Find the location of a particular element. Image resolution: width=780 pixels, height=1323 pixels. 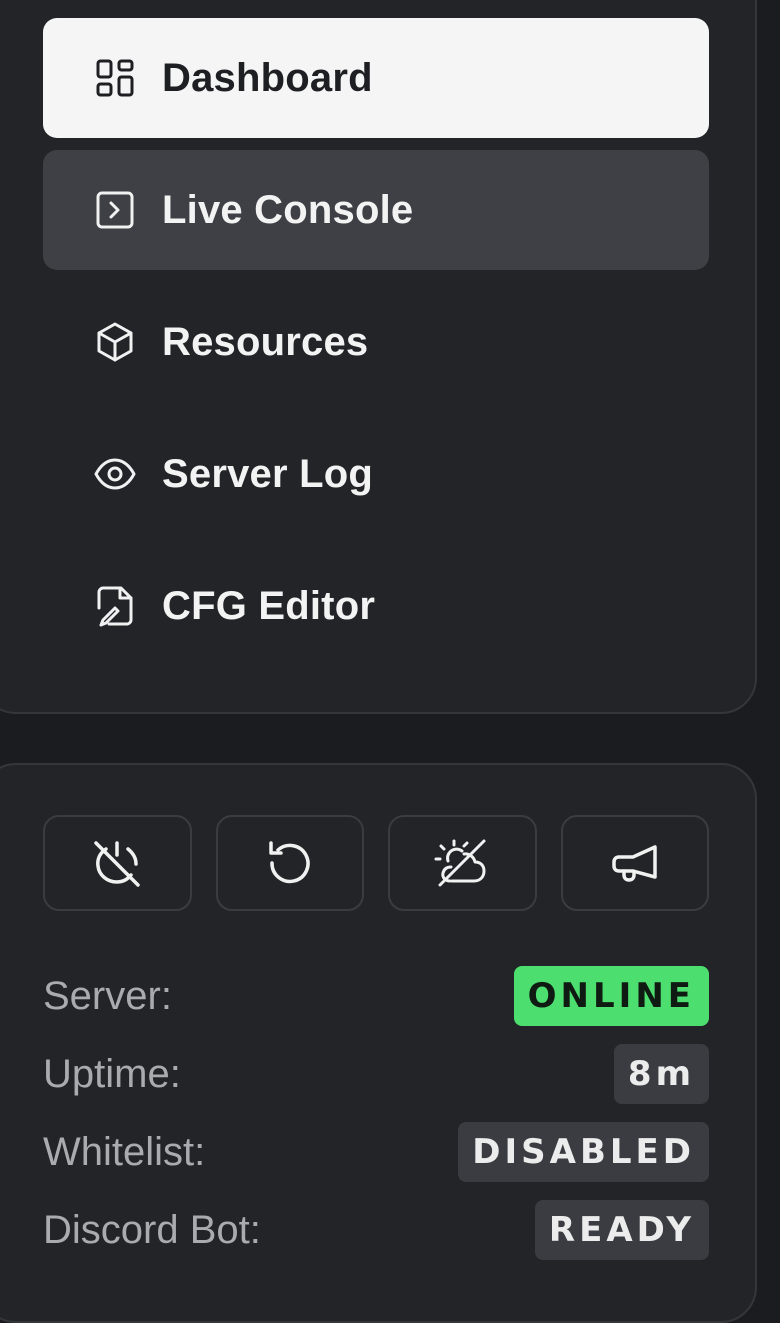

restart-button is located at coordinates (289, 863).